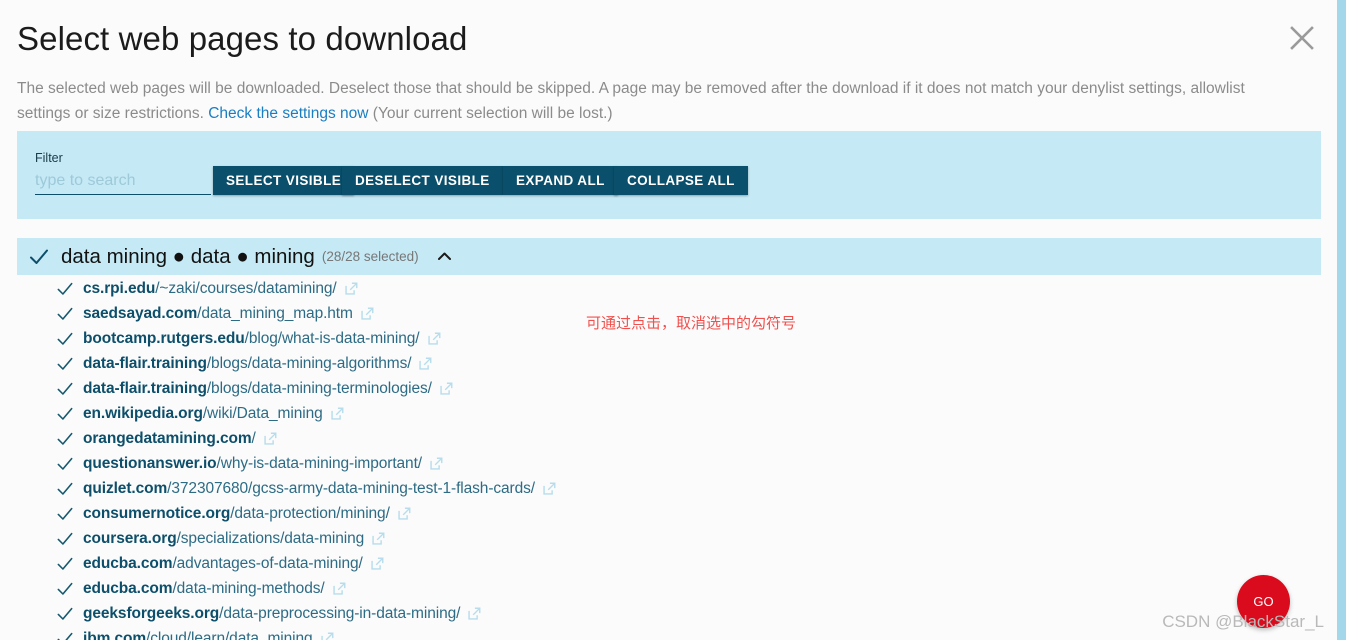 This screenshot has height=640, width=1346. Describe the element at coordinates (669, 633) in the screenshot. I see `list-item: ibm.com/cloud/learn/data_mining` at that location.